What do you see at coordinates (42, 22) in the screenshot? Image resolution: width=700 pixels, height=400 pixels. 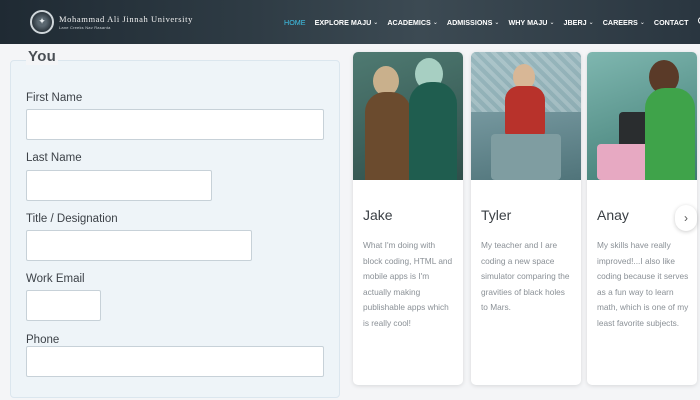 I see `seal-icon: ✦` at bounding box center [42, 22].